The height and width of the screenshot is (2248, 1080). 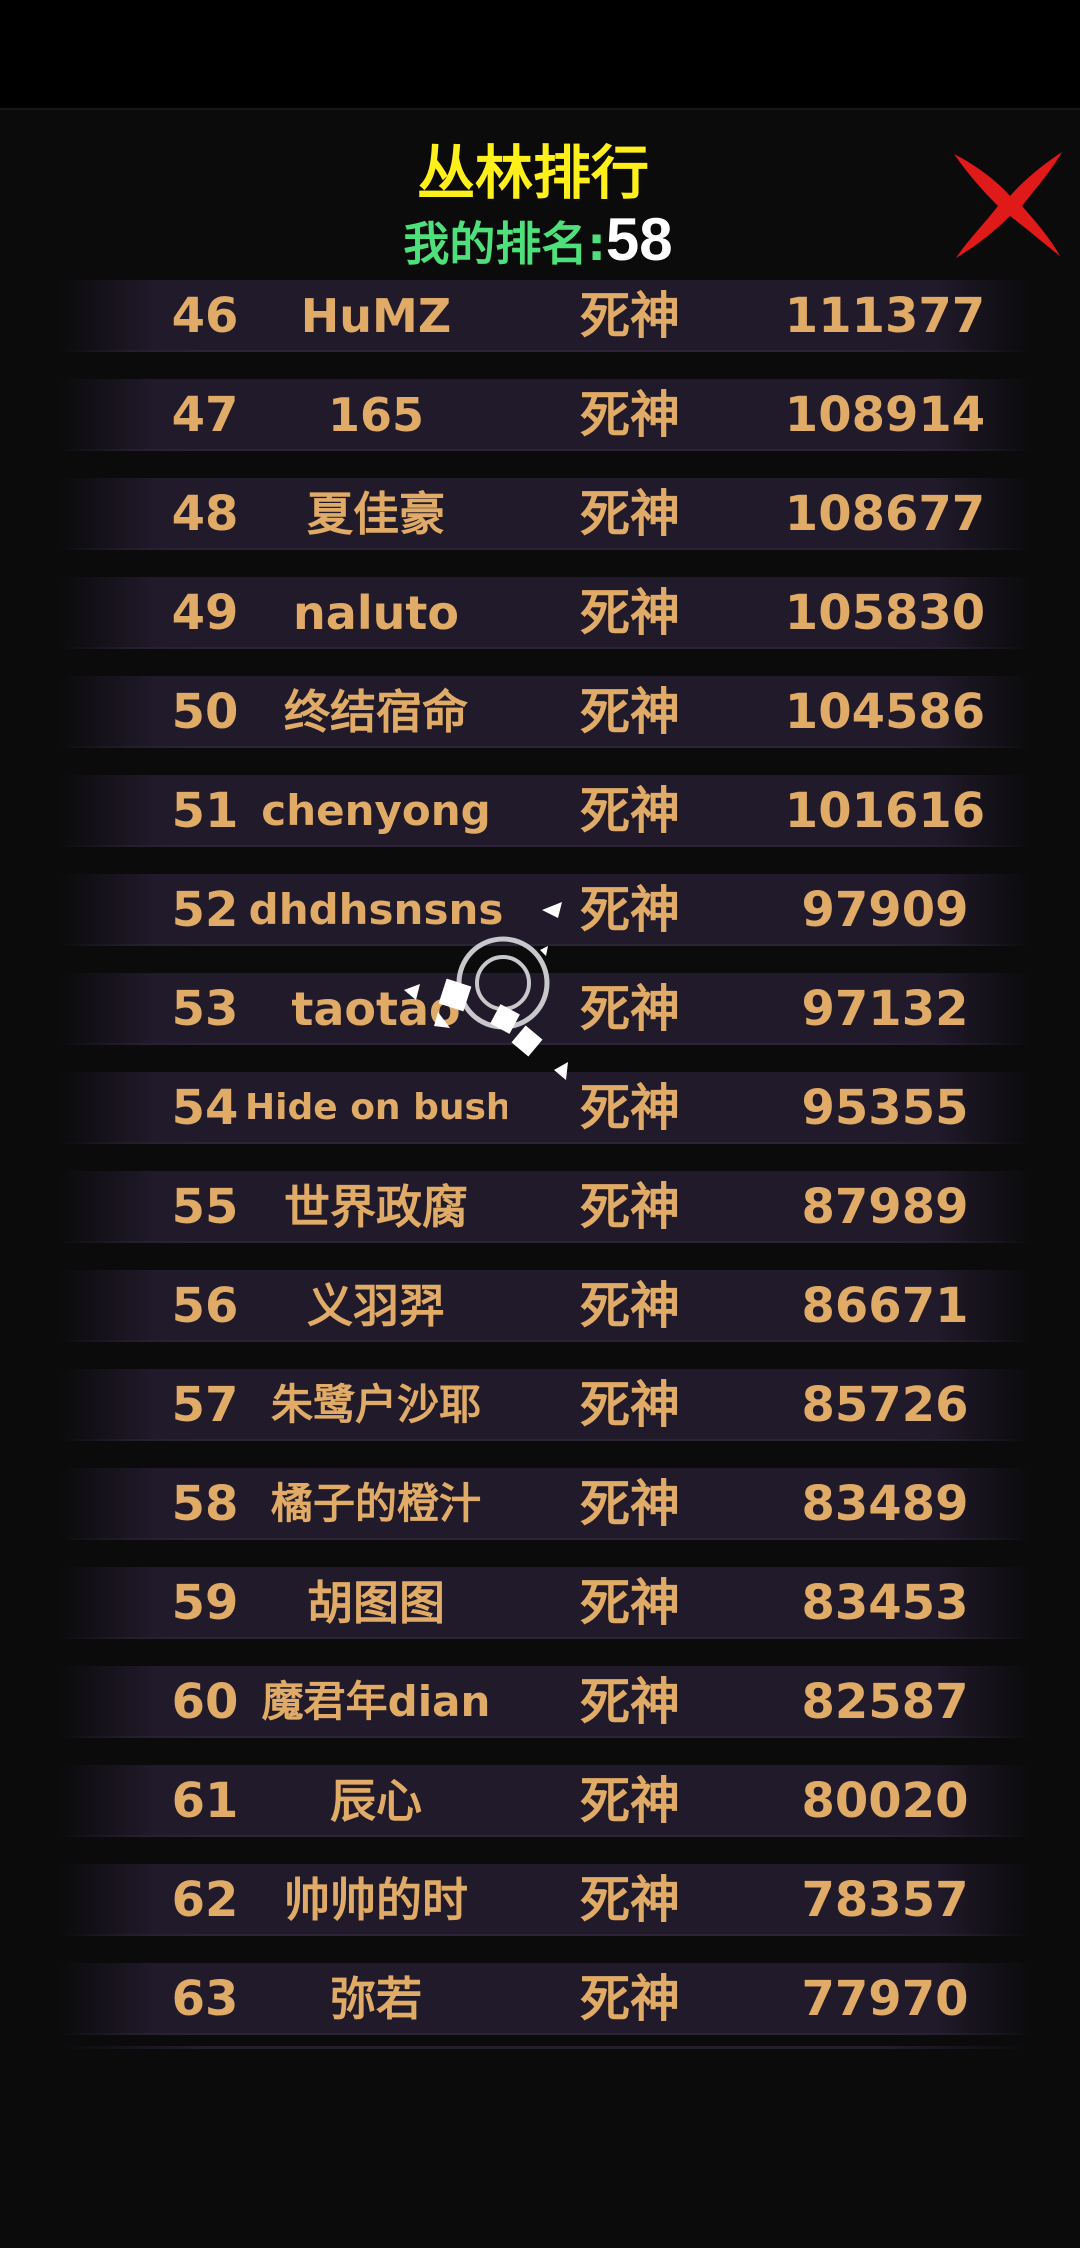 What do you see at coordinates (639, 239) in the screenshot?
I see `my-rank-value: 58` at bounding box center [639, 239].